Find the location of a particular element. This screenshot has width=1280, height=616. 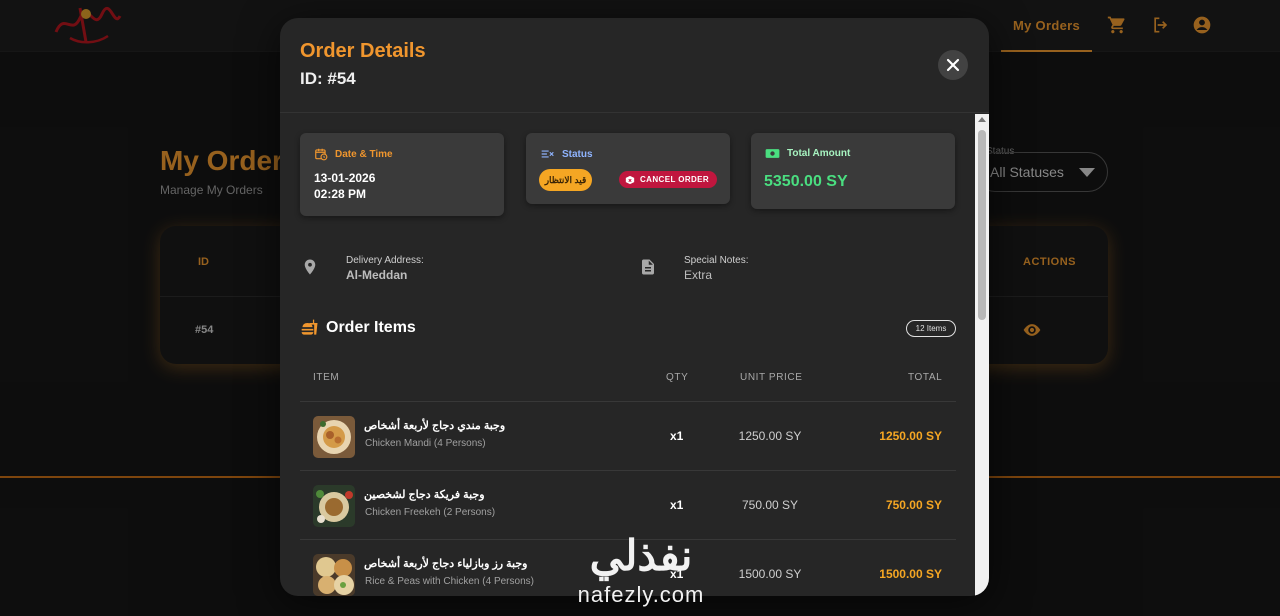

status-badge: قيد الانتظار is located at coordinates (565, 180).